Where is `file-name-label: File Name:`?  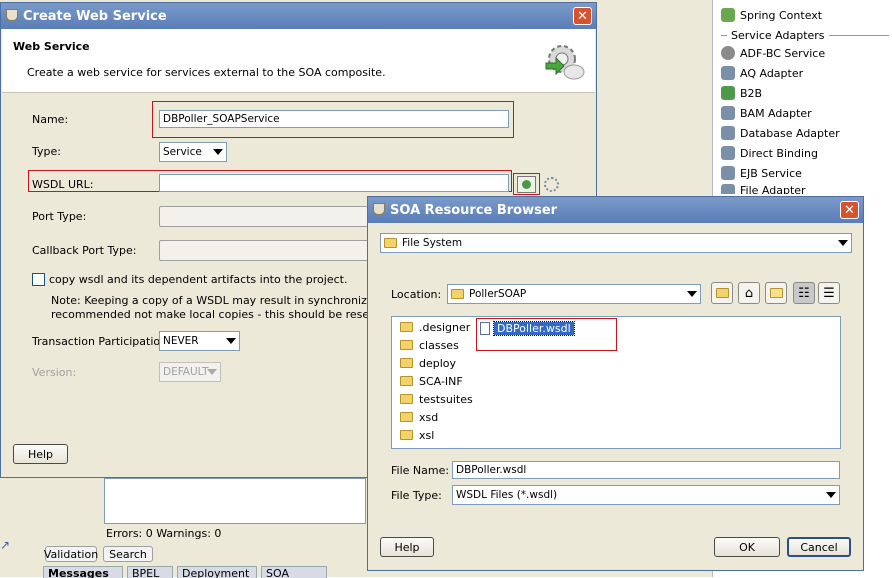 file-name-label: File Name: is located at coordinates (420, 470).